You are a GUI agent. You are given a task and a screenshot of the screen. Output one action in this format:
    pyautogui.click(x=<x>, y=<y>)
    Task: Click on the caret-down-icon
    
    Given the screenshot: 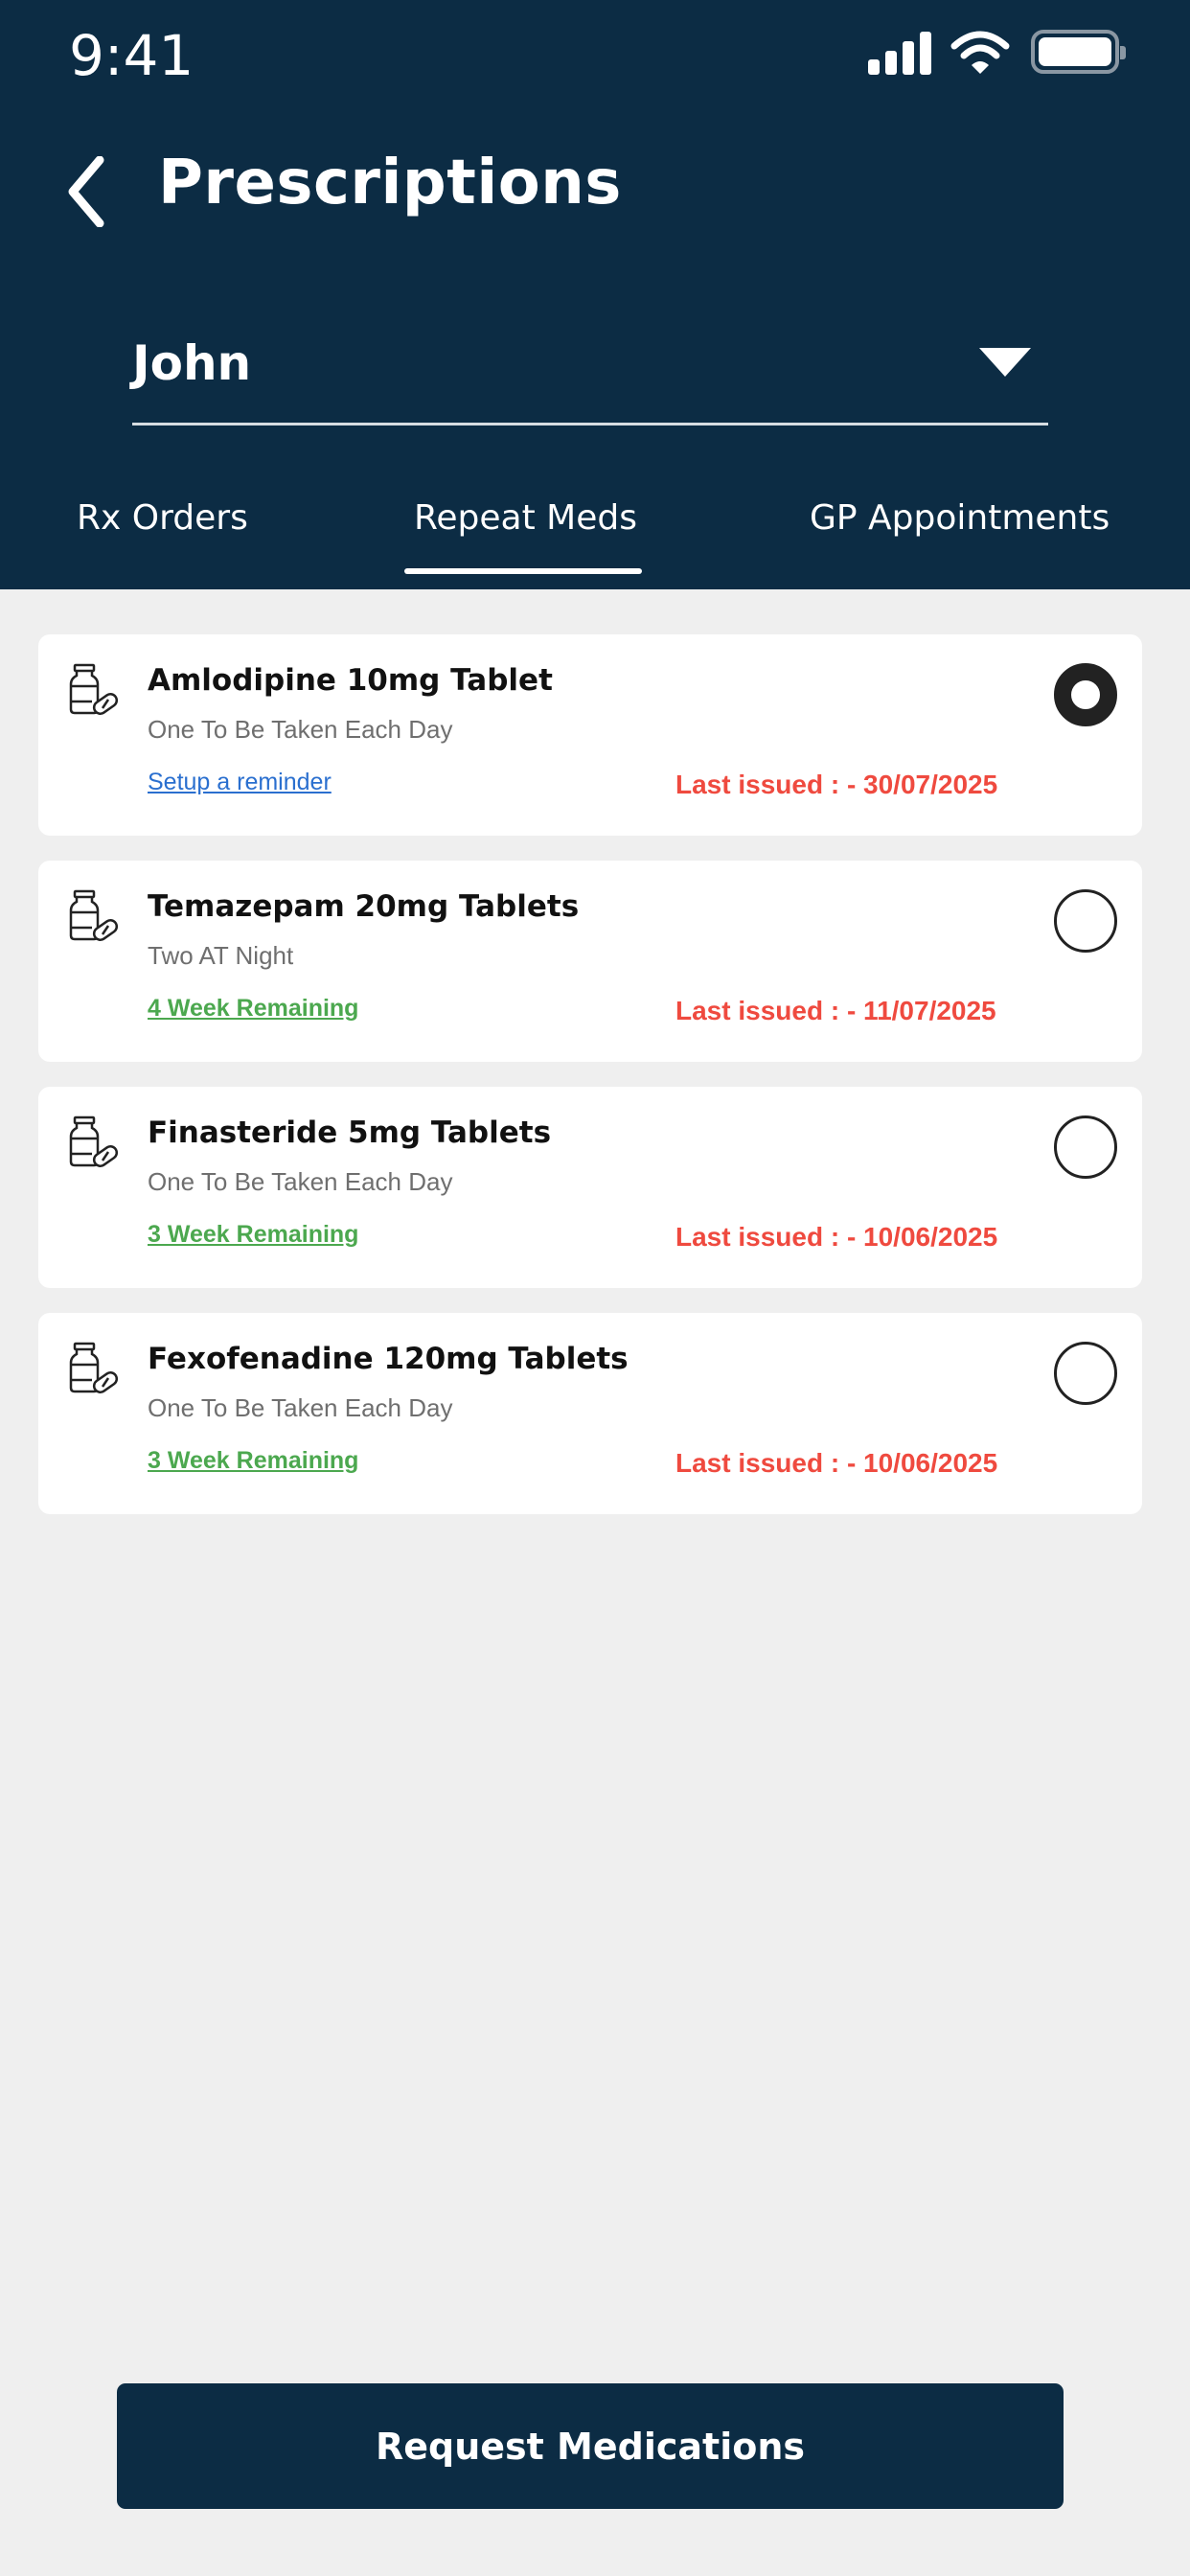 What is the action you would take?
    pyautogui.click(x=1005, y=362)
    